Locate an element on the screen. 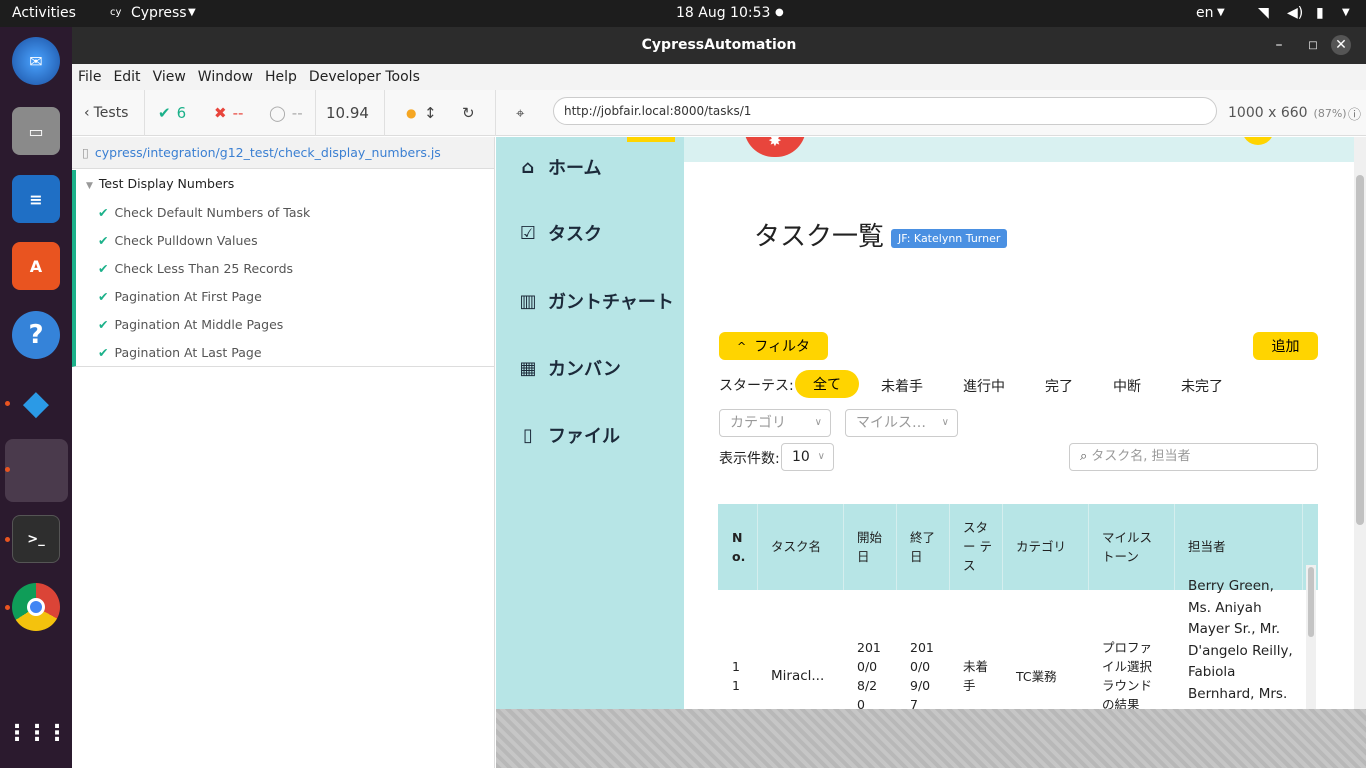 This screenshot has height=768, width=1366. app-menu-button: Cypress is located at coordinates (159, 13).